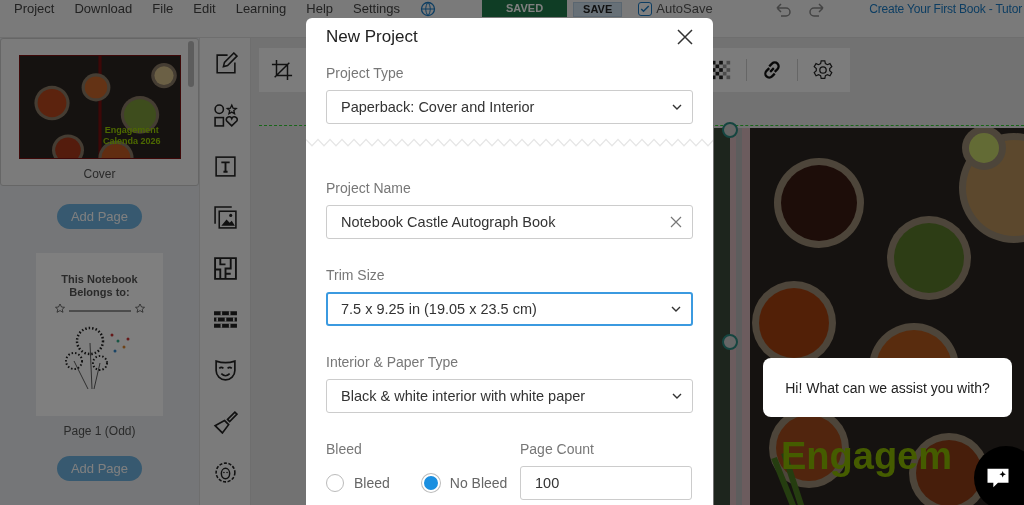 The height and width of the screenshot is (505, 1024). Describe the element at coordinates (34, 9) in the screenshot. I see `menu-item: Project` at that location.